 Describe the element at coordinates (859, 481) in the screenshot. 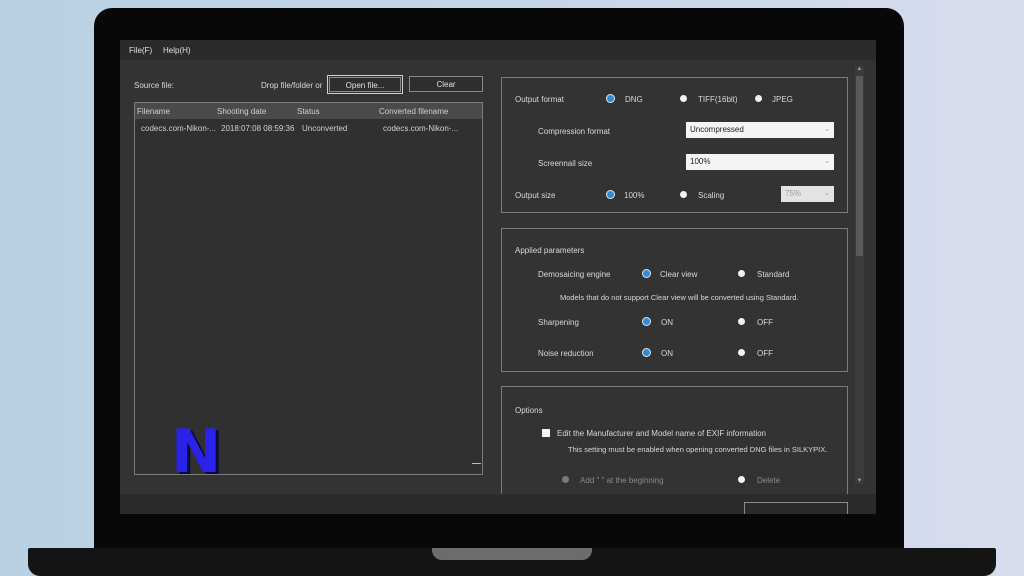

I see `scroll-down-icon: ▼` at that location.